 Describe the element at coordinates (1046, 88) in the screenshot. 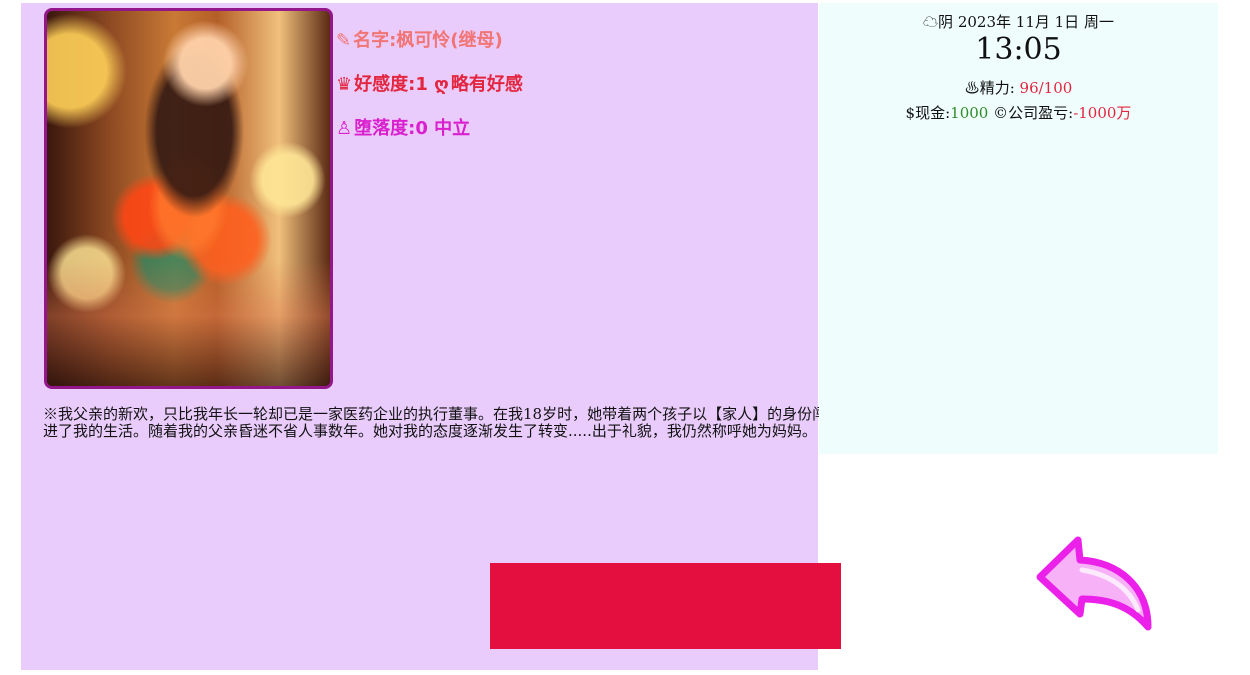

I see `energy-value: 96/100` at that location.